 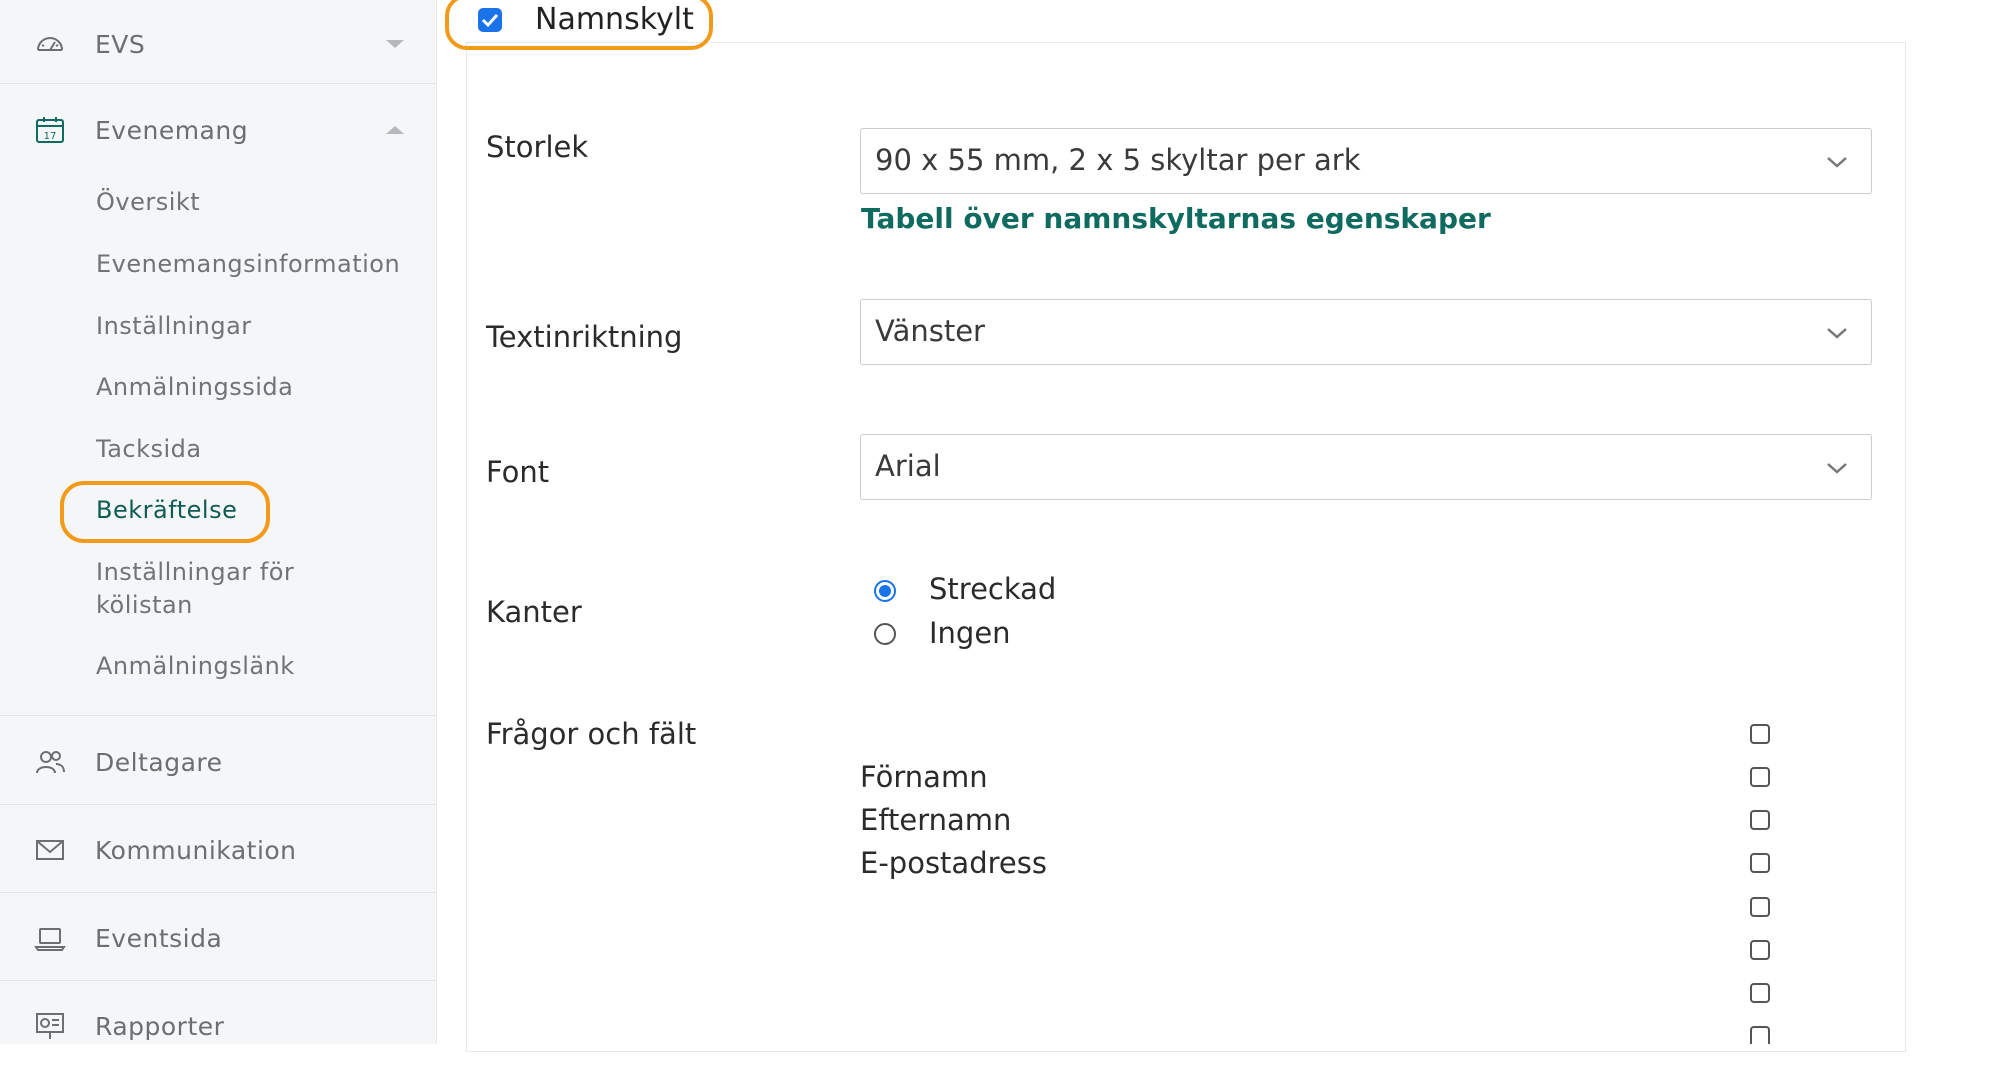 I want to click on font-select: Arial, so click(x=1366, y=467).